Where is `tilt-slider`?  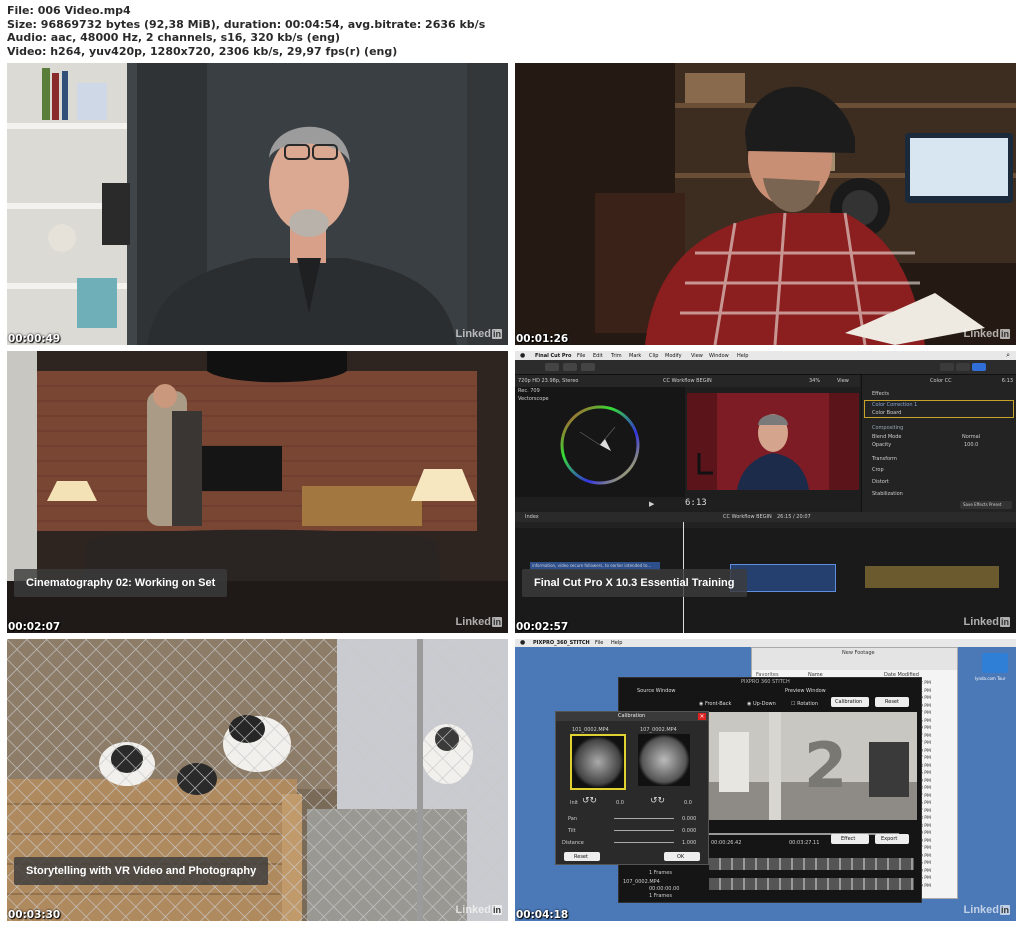 tilt-slider is located at coordinates (644, 830).